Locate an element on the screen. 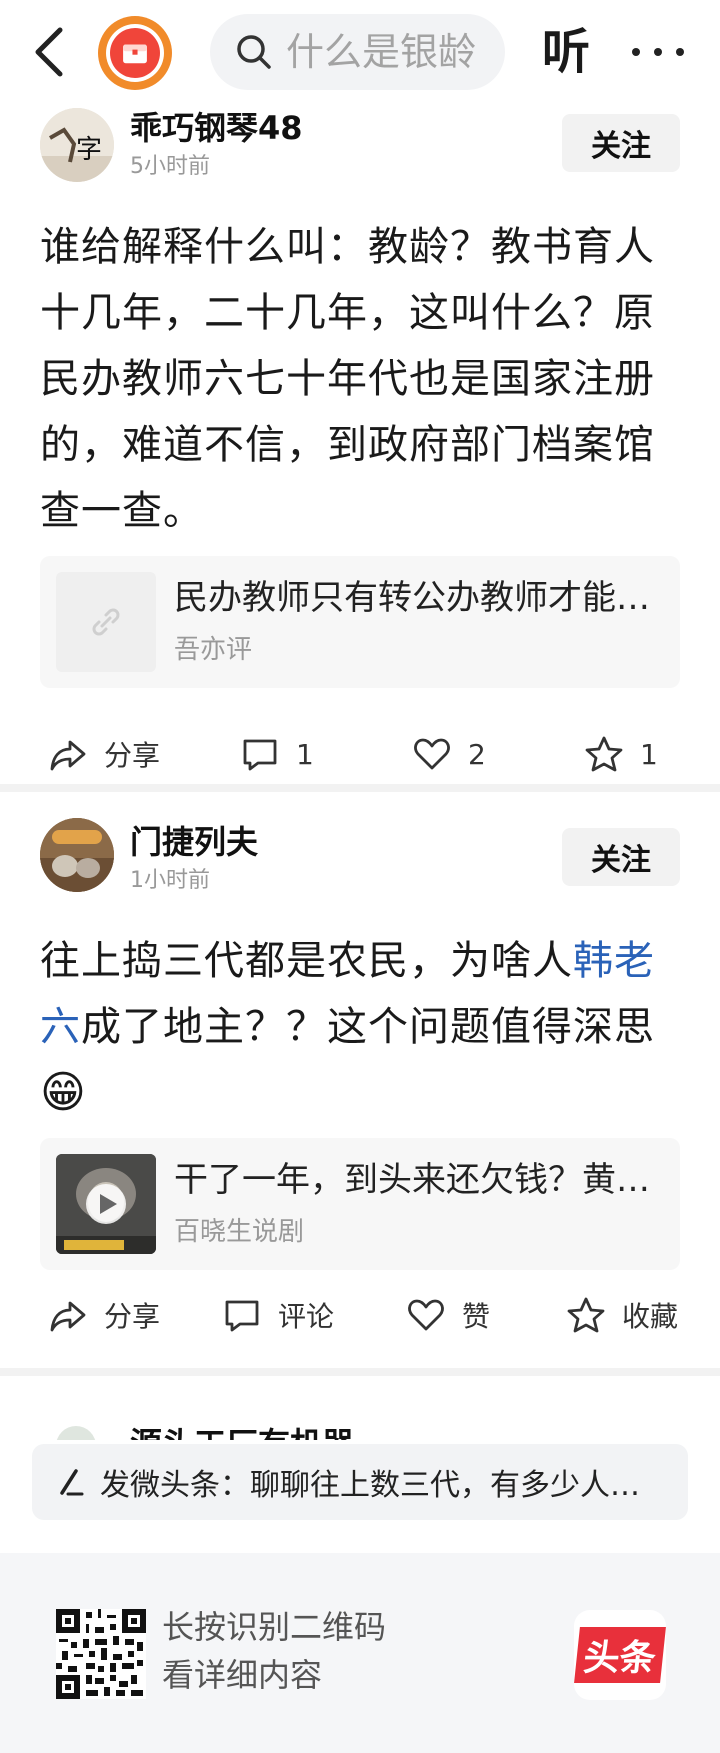  compose-prompt: 发微头条：聊聊往上数三代，有多少人是地主 is located at coordinates (380, 1482).